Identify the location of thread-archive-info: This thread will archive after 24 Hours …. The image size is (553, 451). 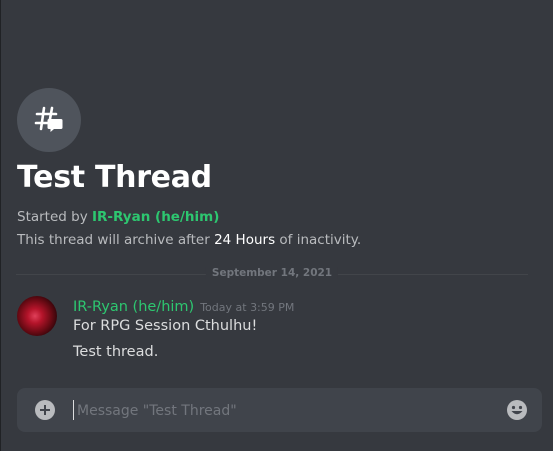
(189, 240).